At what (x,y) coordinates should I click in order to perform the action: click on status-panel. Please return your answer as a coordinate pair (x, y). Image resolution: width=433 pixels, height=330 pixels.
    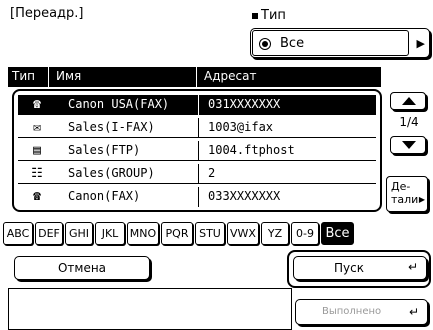
    Looking at the image, I should click on (150, 309).